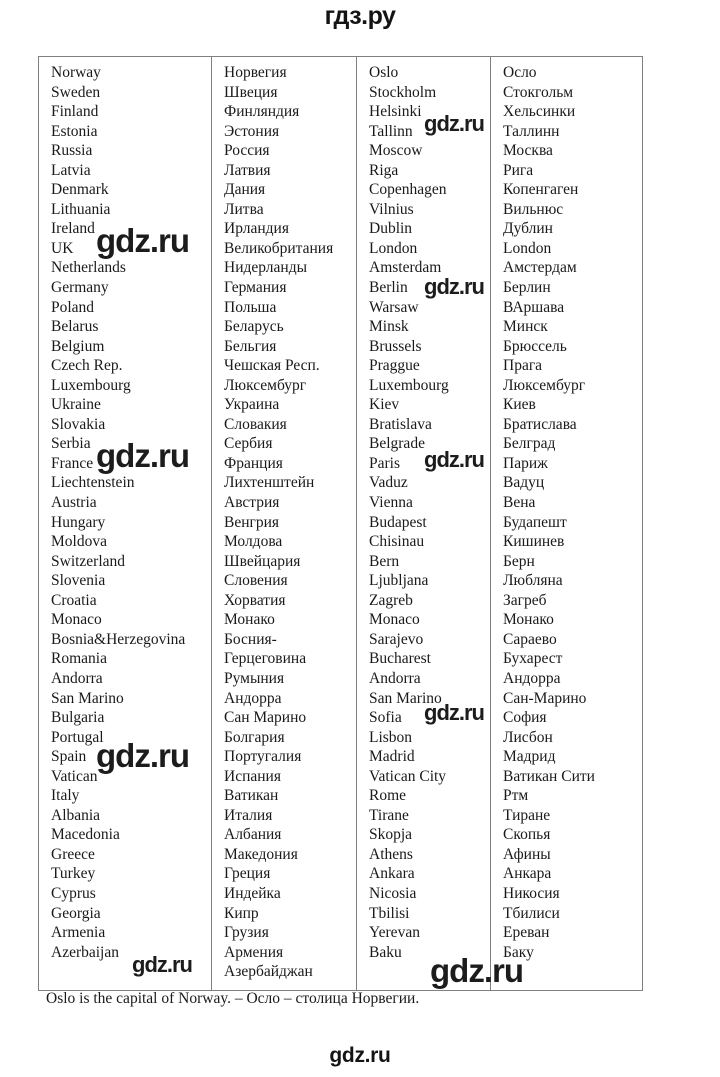  Describe the element at coordinates (534, 542) in the screenshot. I see `list-item: Кишинев` at that location.